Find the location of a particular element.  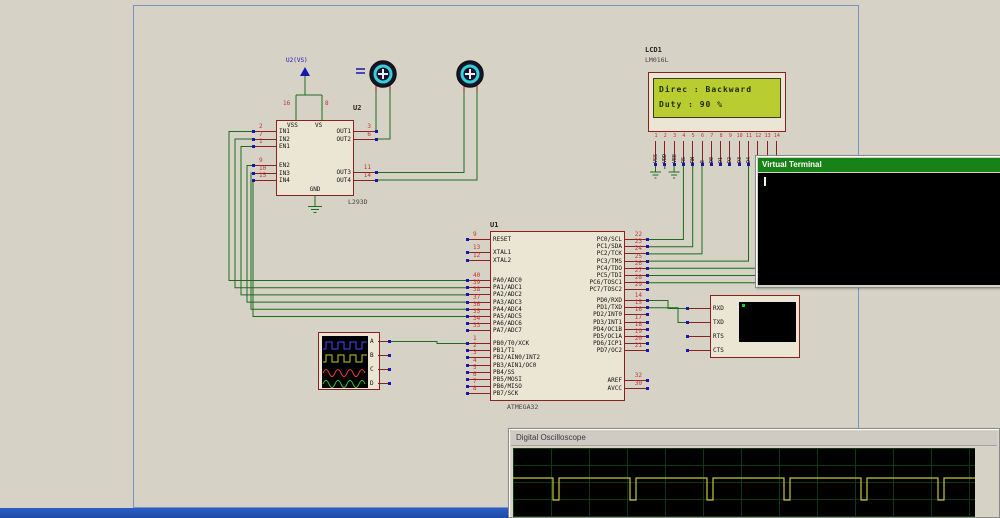

pin-row: 7 PB6/MISO is located at coordinates (494, 384).